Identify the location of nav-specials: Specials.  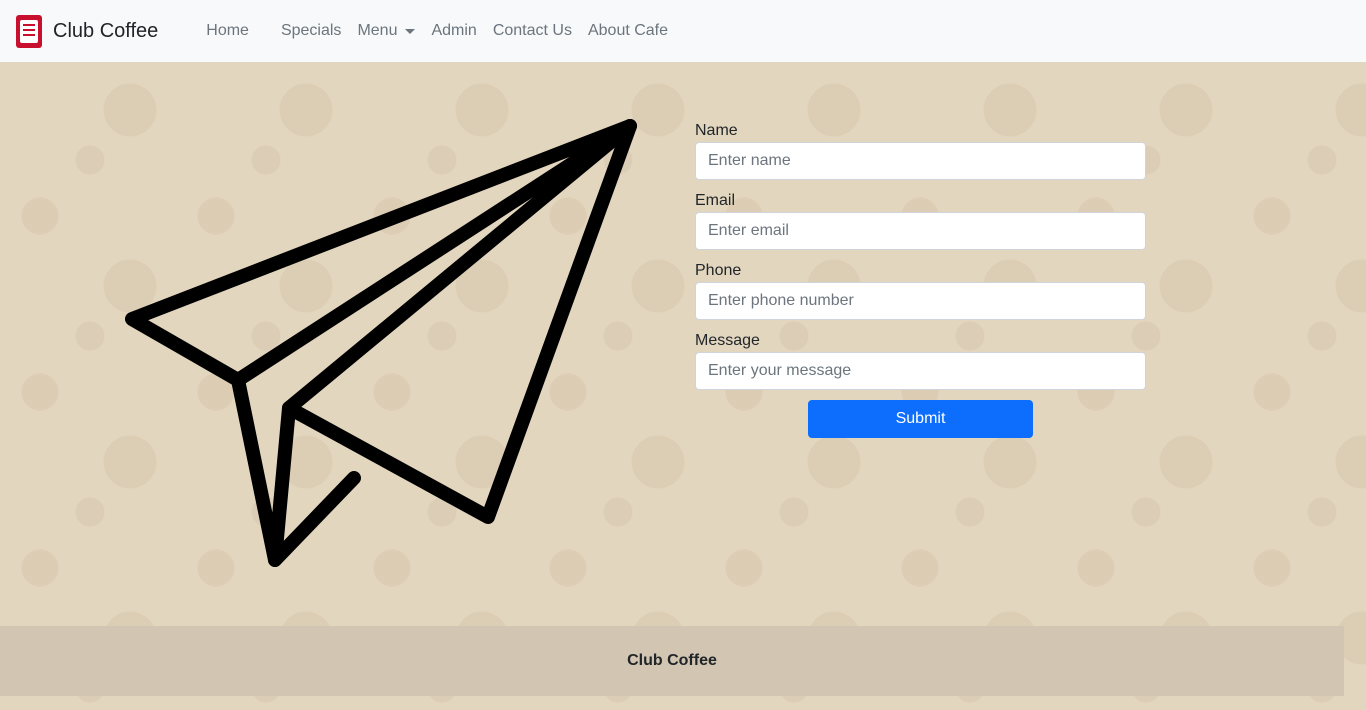
(311, 31).